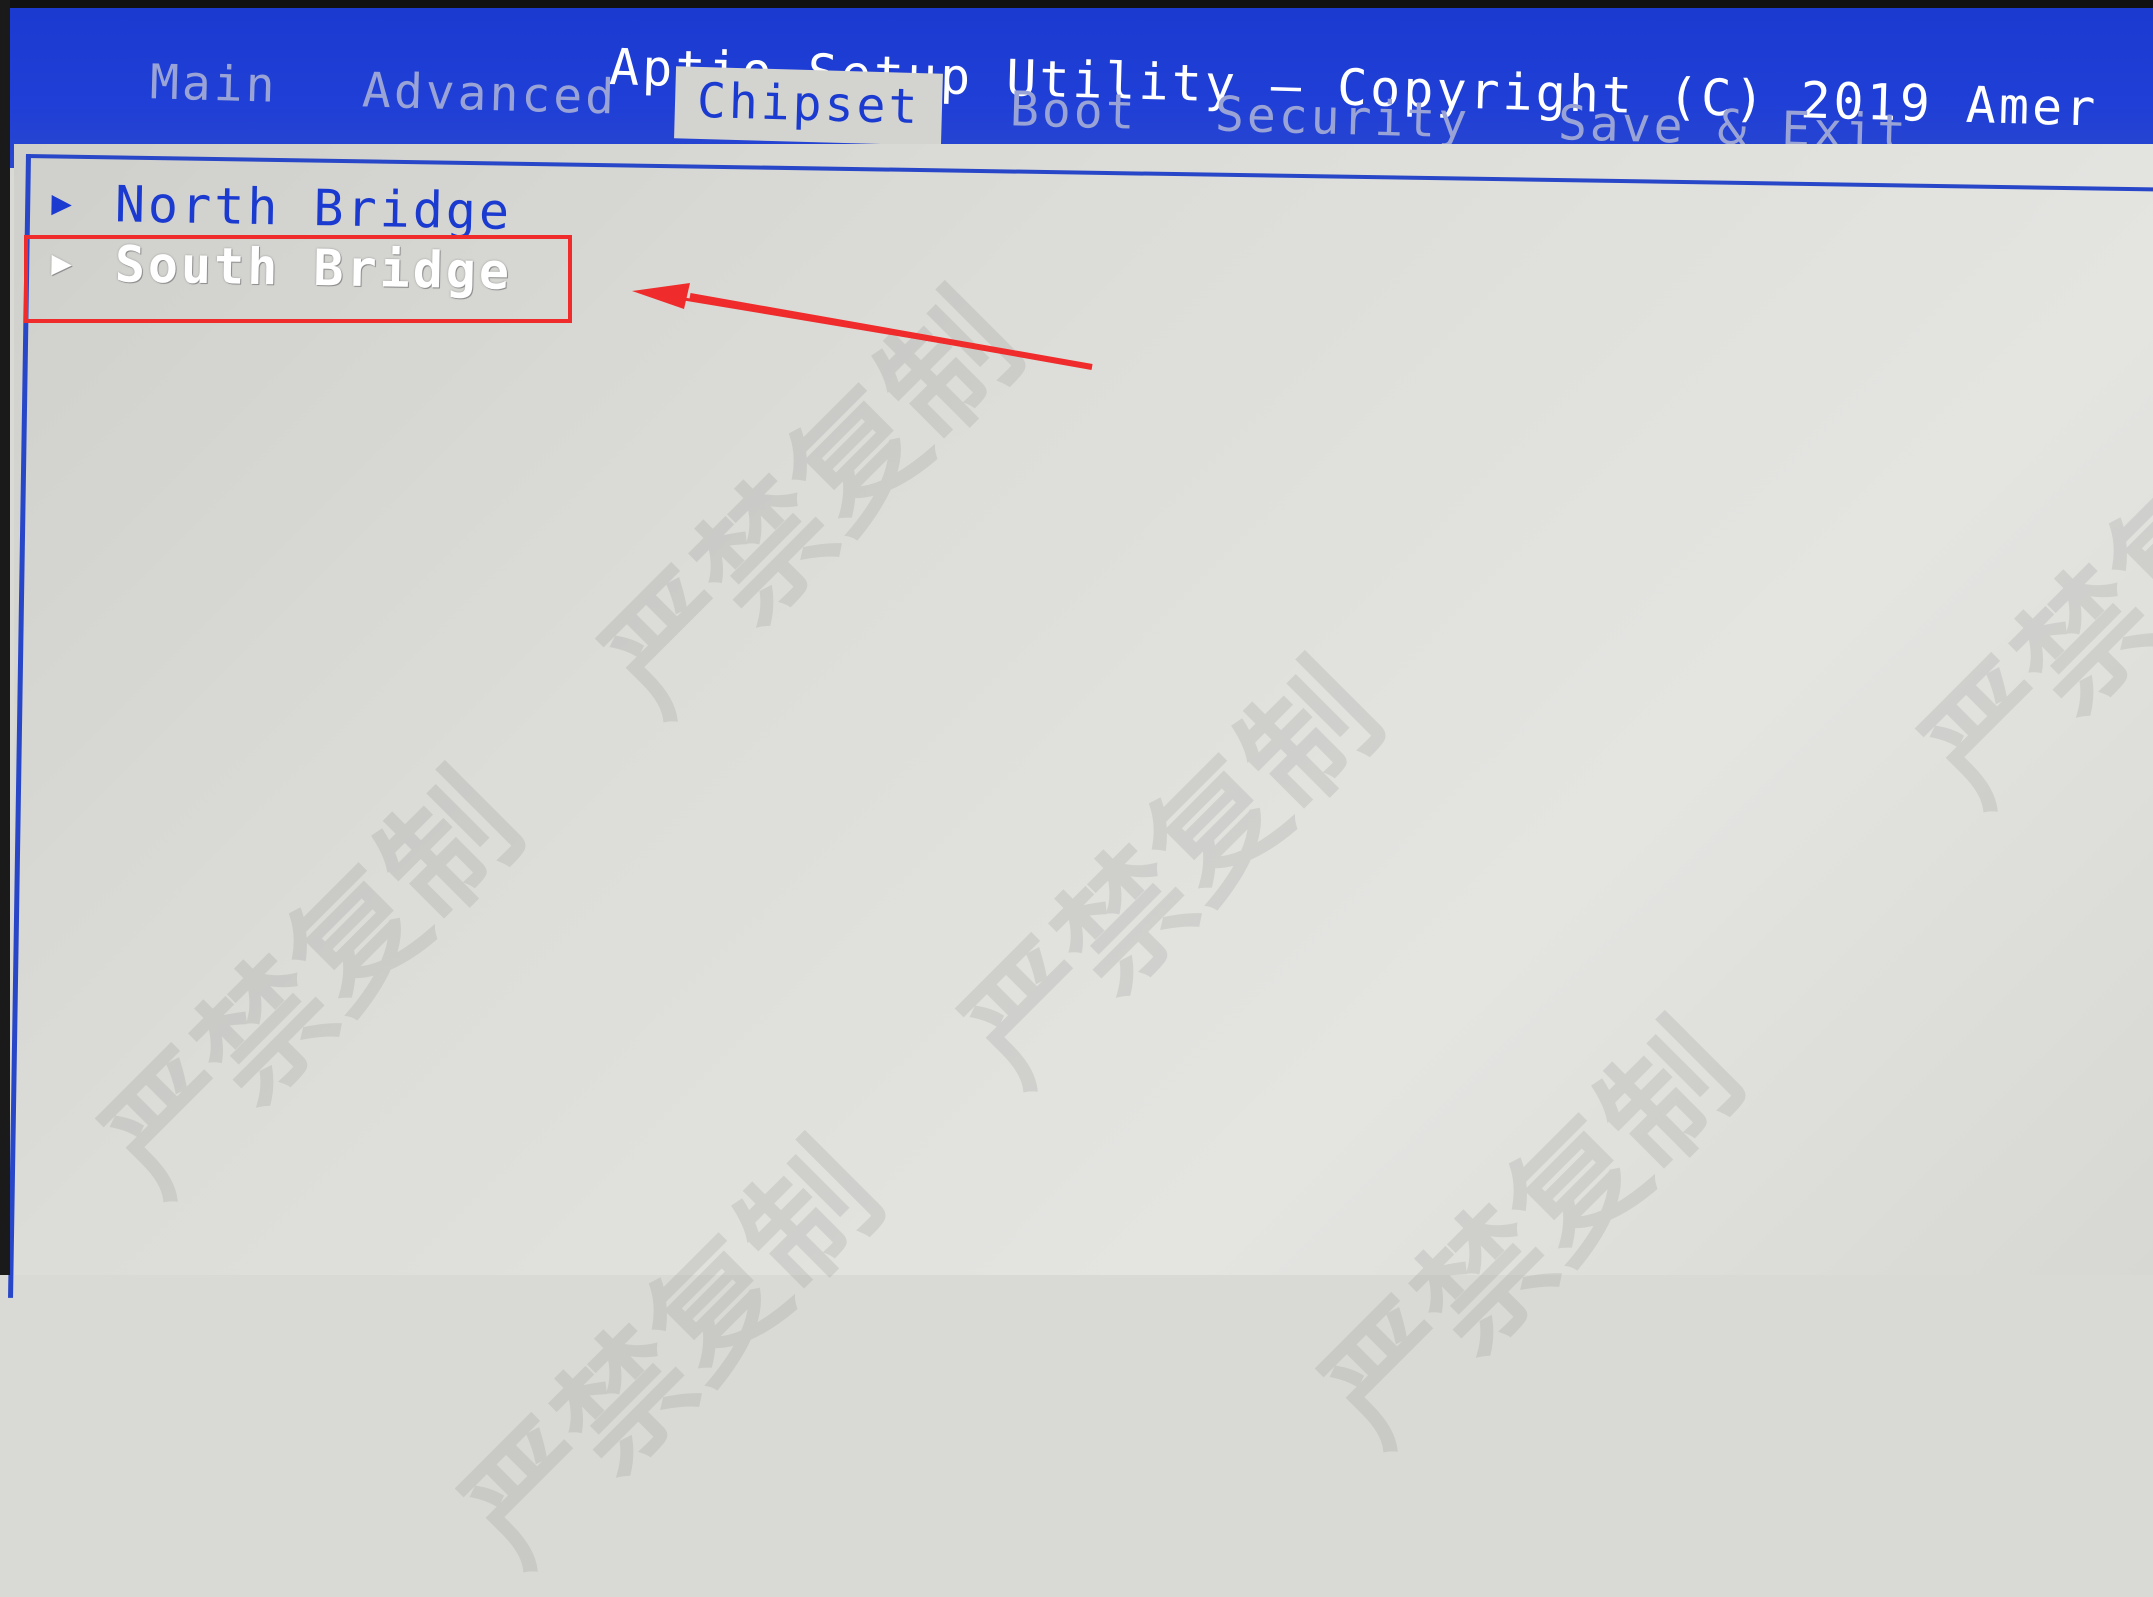 This screenshot has width=2153, height=1597. I want to click on tab-chipset: Chipset, so click(809, 106).